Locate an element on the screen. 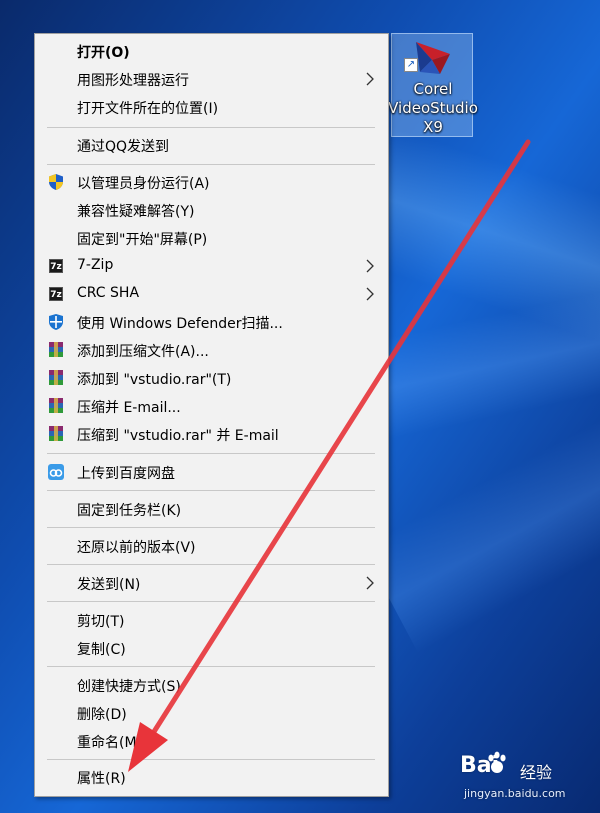 This screenshot has width=600, height=813. baidu-paw-icon is located at coordinates (497, 762).